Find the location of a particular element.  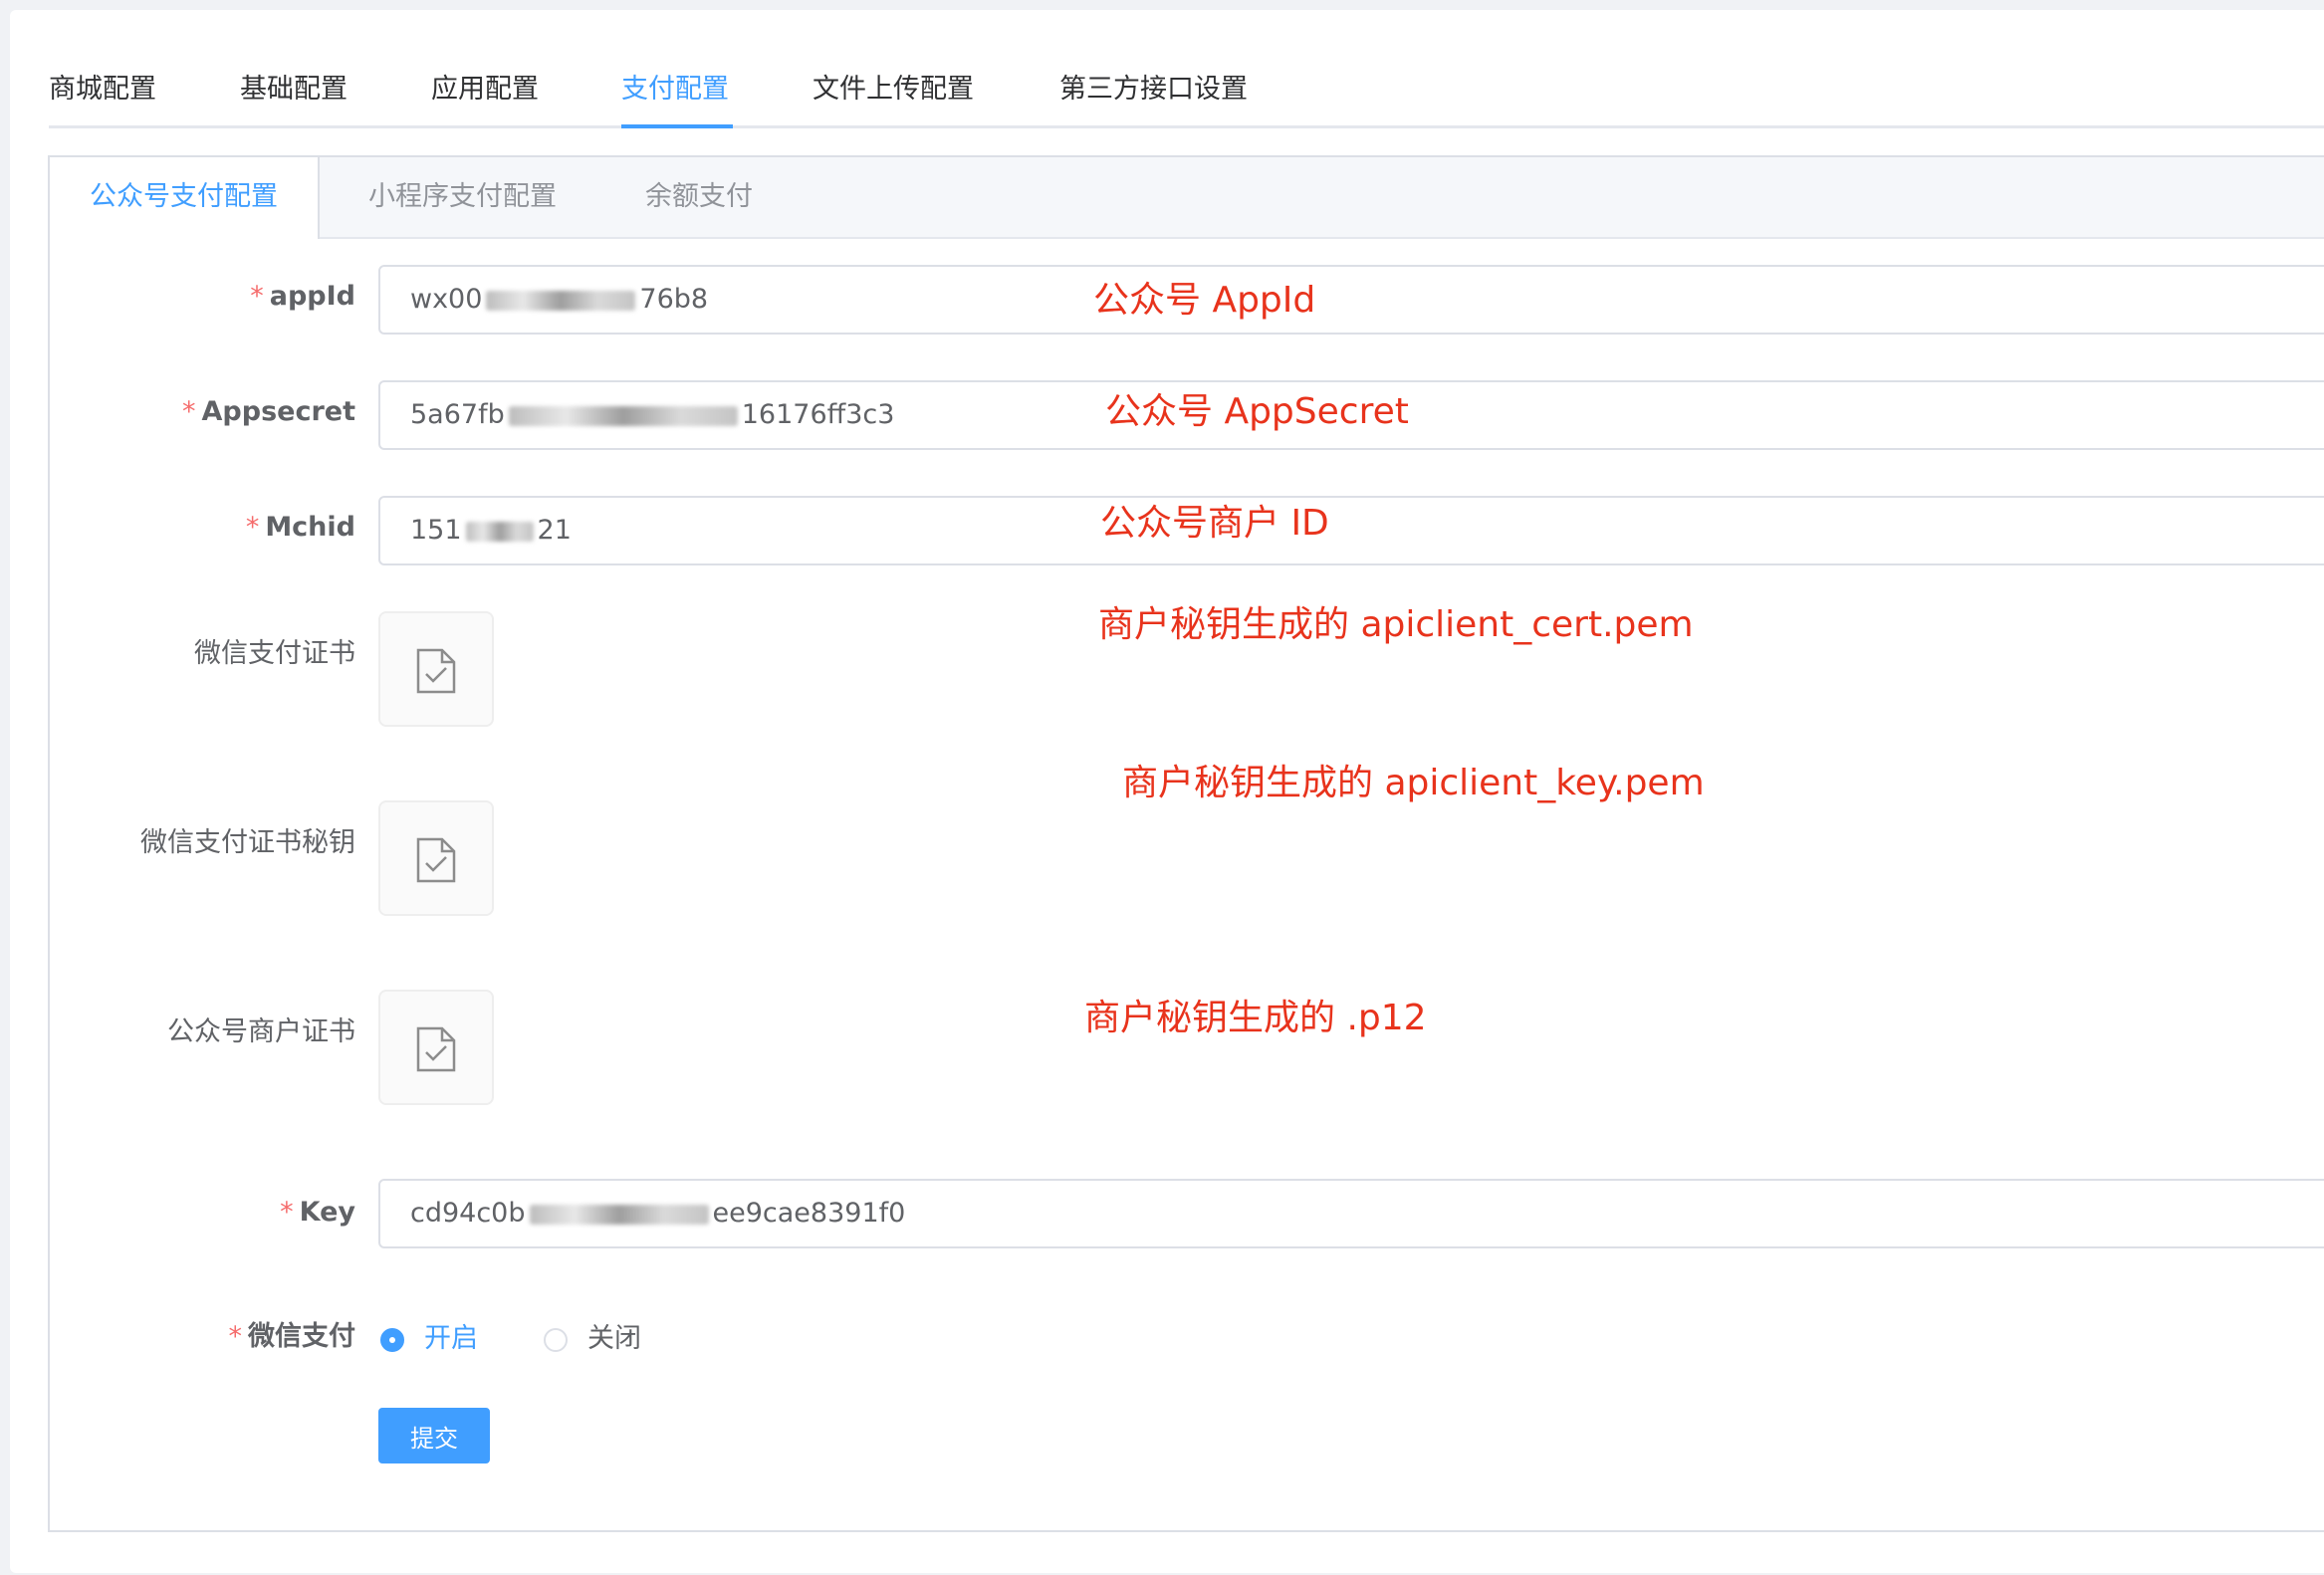

subtab-official-account-pay: 公众号支付配置 is located at coordinates (185, 198).